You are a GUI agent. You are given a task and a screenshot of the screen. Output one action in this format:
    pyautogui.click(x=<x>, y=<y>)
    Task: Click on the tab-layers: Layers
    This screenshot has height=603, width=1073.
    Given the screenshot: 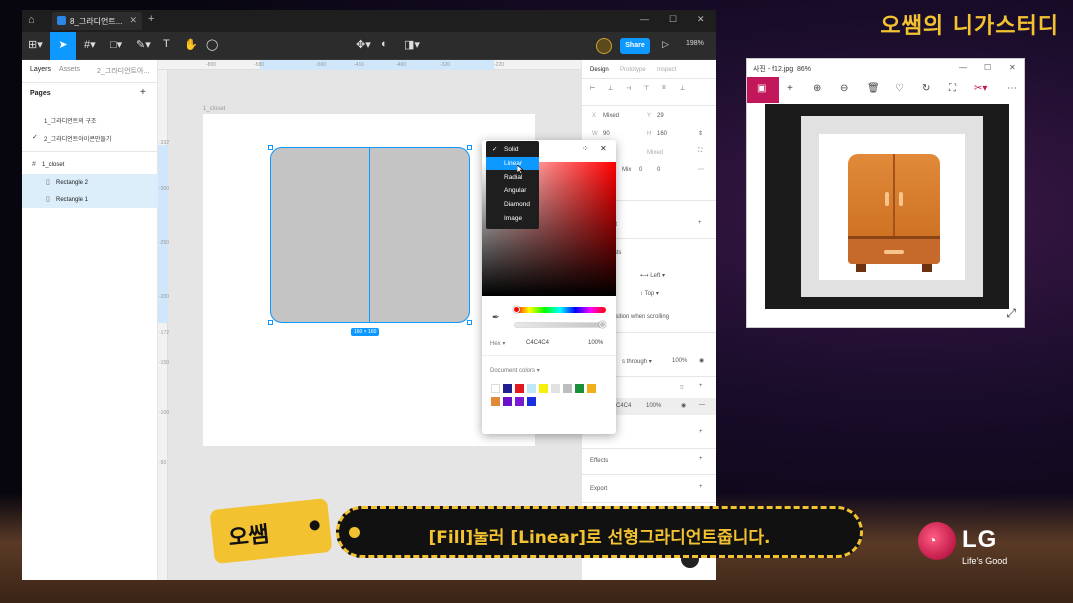 What is the action you would take?
    pyautogui.click(x=40, y=69)
    